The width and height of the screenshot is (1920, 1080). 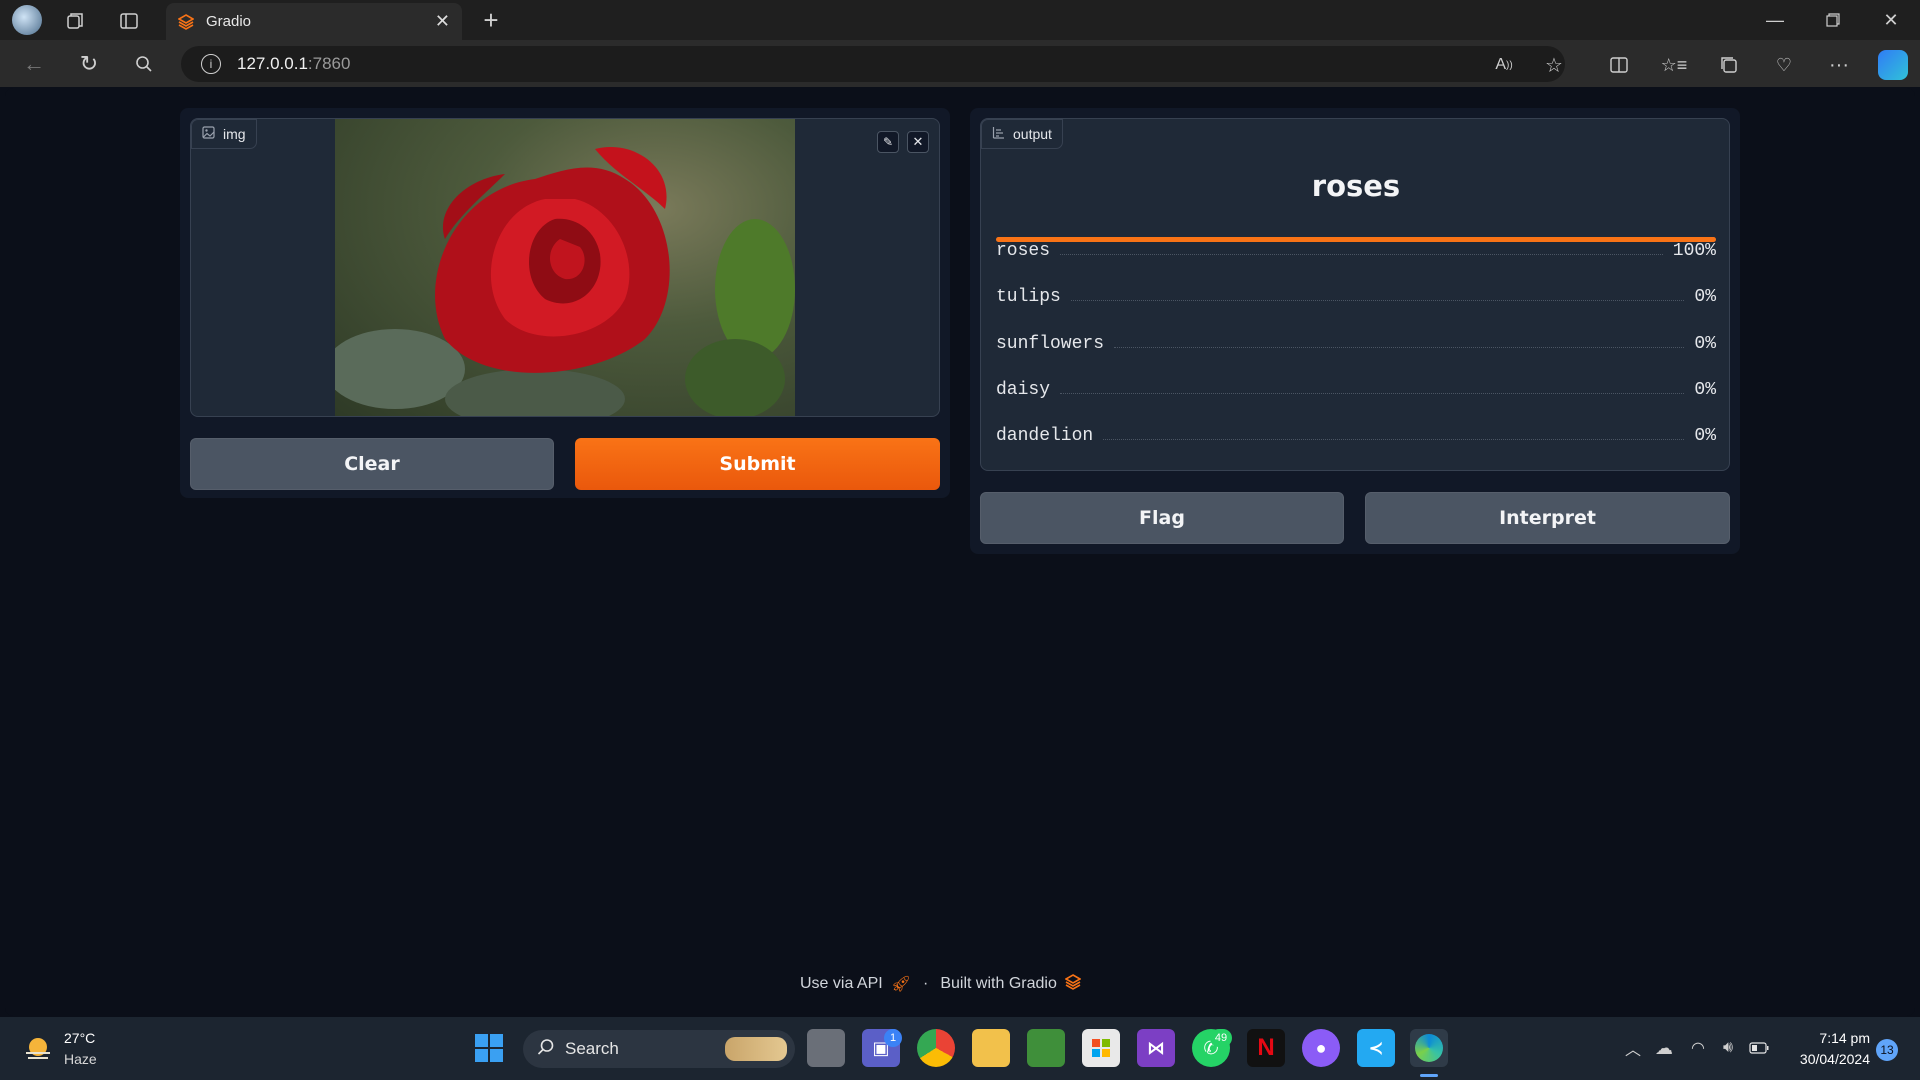 I want to click on class-label: roses, so click(x=1023, y=251).